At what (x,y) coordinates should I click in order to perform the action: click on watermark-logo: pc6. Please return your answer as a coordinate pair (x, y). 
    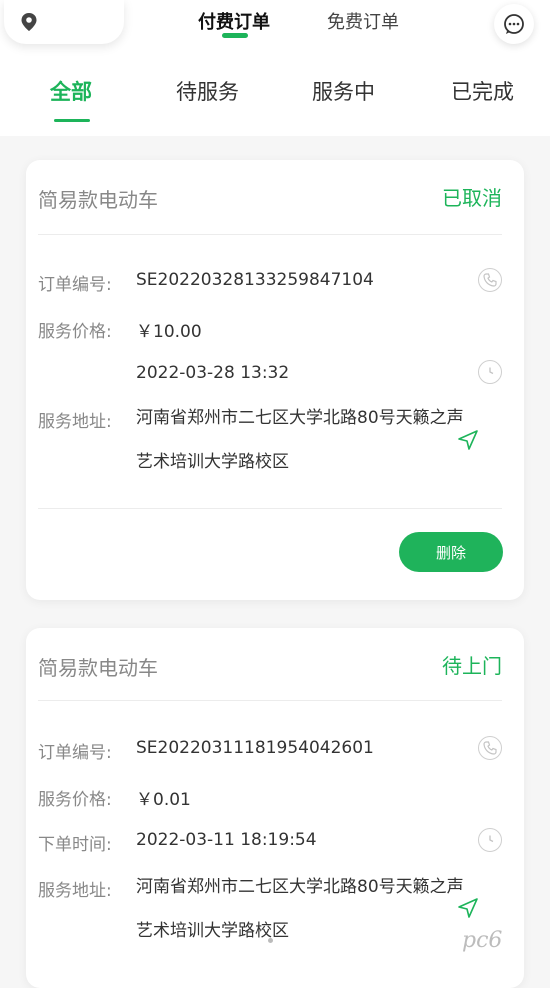
    Looking at the image, I should click on (482, 940).